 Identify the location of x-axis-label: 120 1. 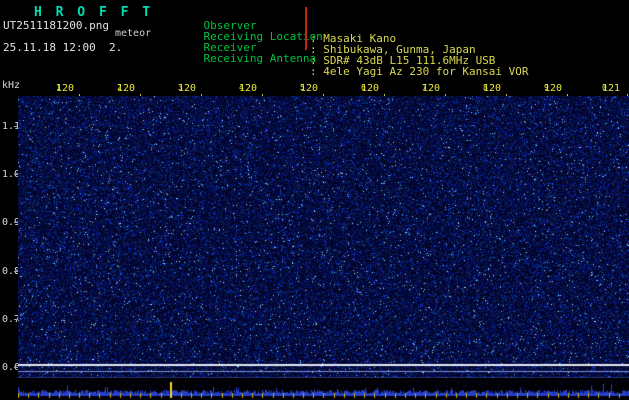
(65, 90).